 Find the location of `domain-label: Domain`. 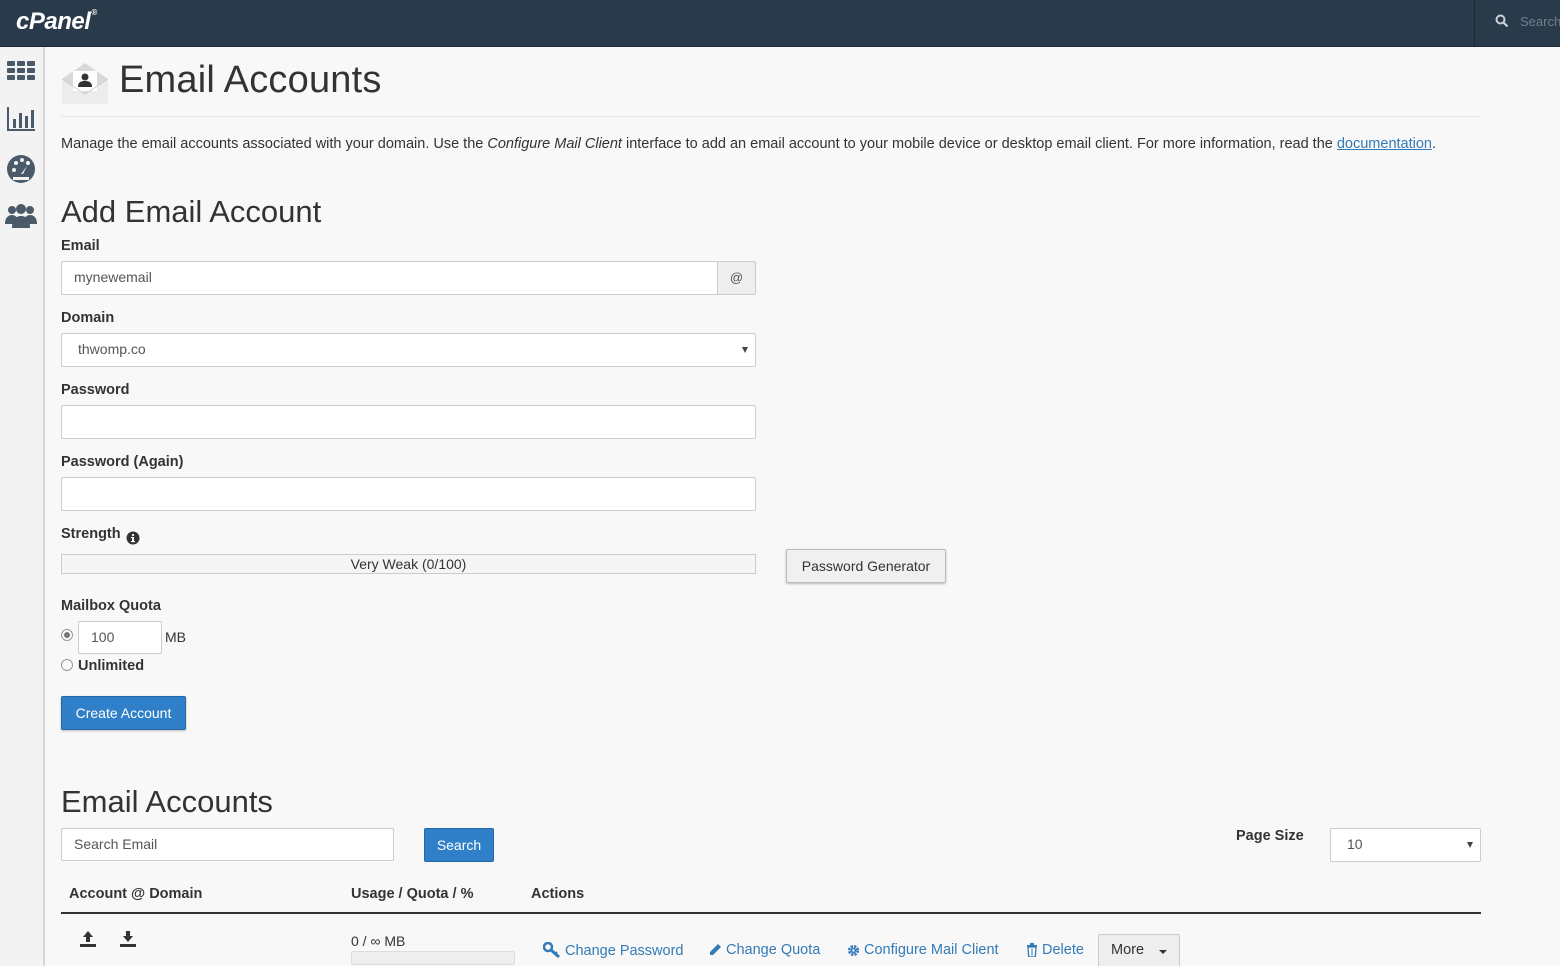

domain-label: Domain is located at coordinates (88, 318).